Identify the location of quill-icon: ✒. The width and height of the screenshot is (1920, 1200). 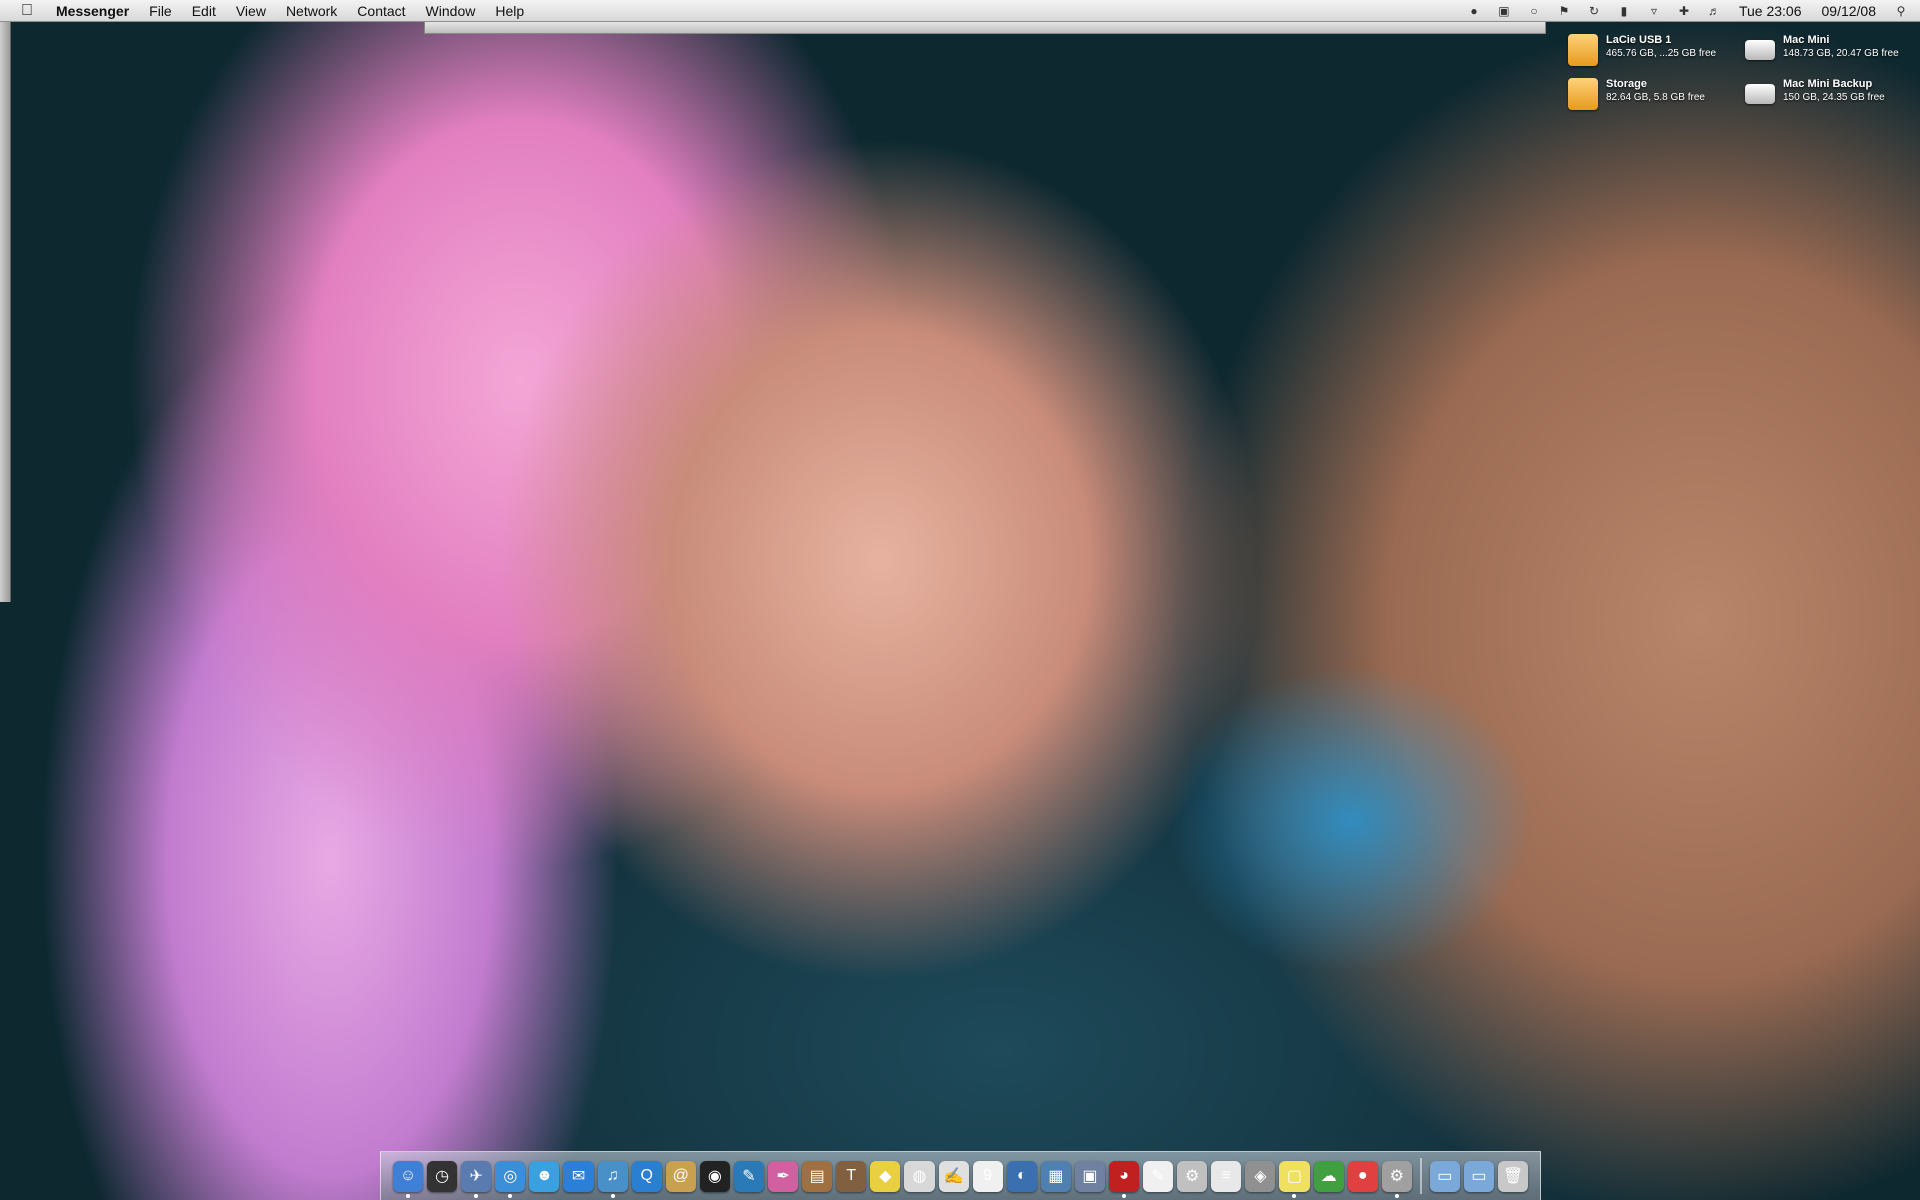
(783, 1176).